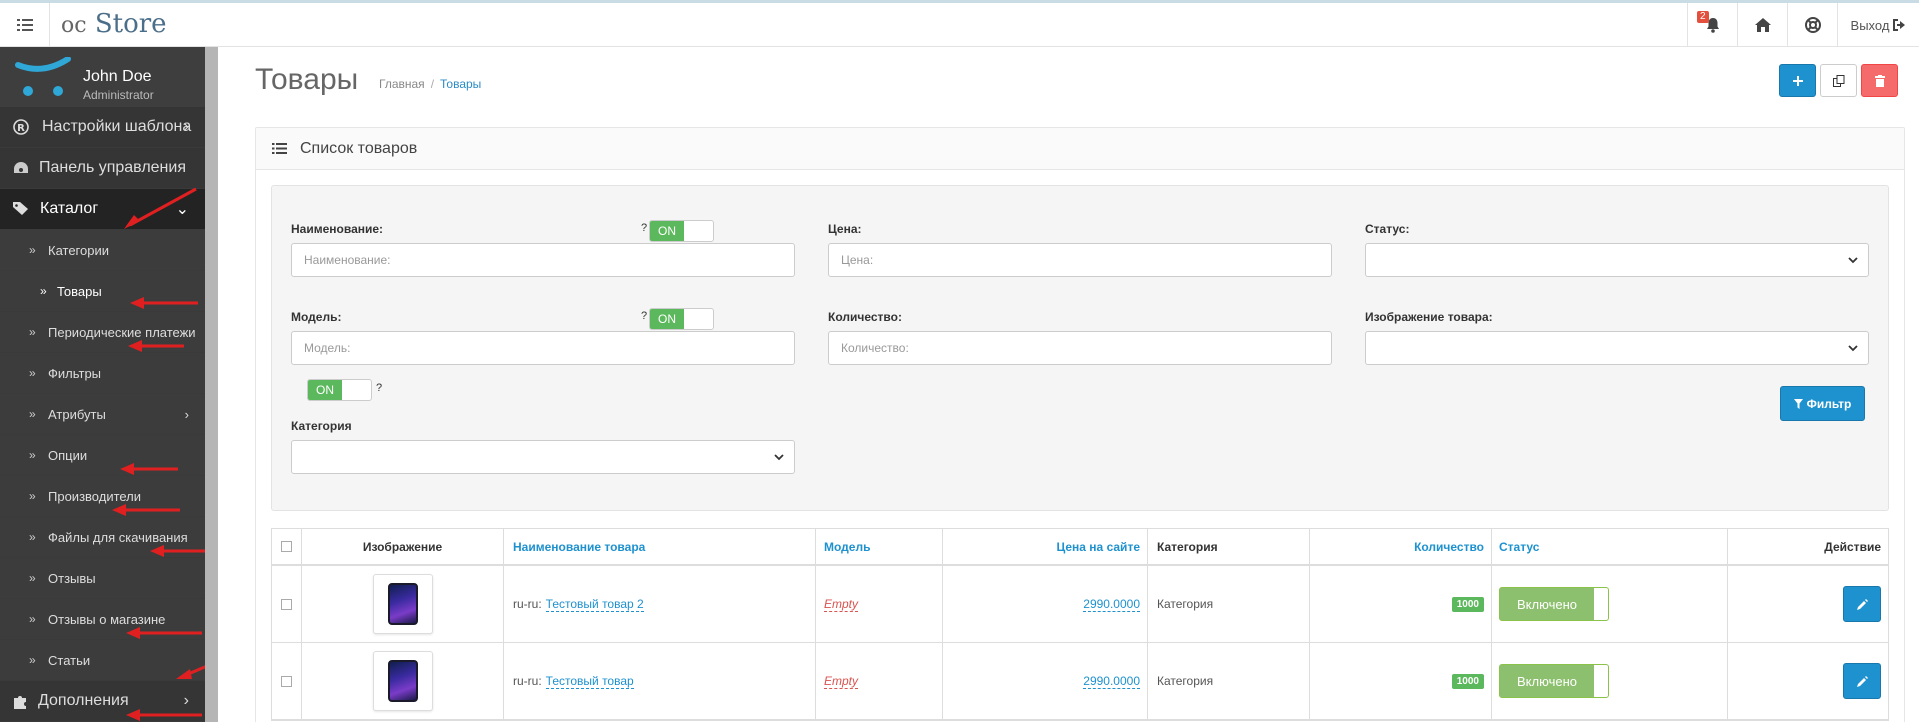 The height and width of the screenshot is (722, 1919). I want to click on plus-icon, so click(1797, 80).